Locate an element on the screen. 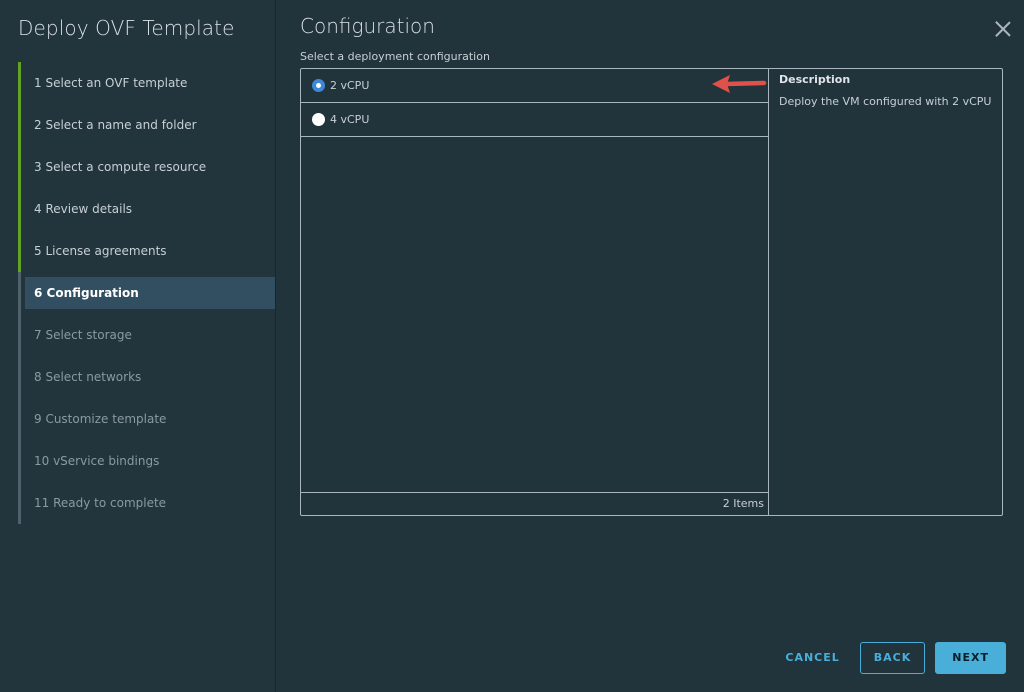 Image resolution: width=1024 pixels, height=692 pixels. step-select-networks: 8 Select networks is located at coordinates (147, 377).